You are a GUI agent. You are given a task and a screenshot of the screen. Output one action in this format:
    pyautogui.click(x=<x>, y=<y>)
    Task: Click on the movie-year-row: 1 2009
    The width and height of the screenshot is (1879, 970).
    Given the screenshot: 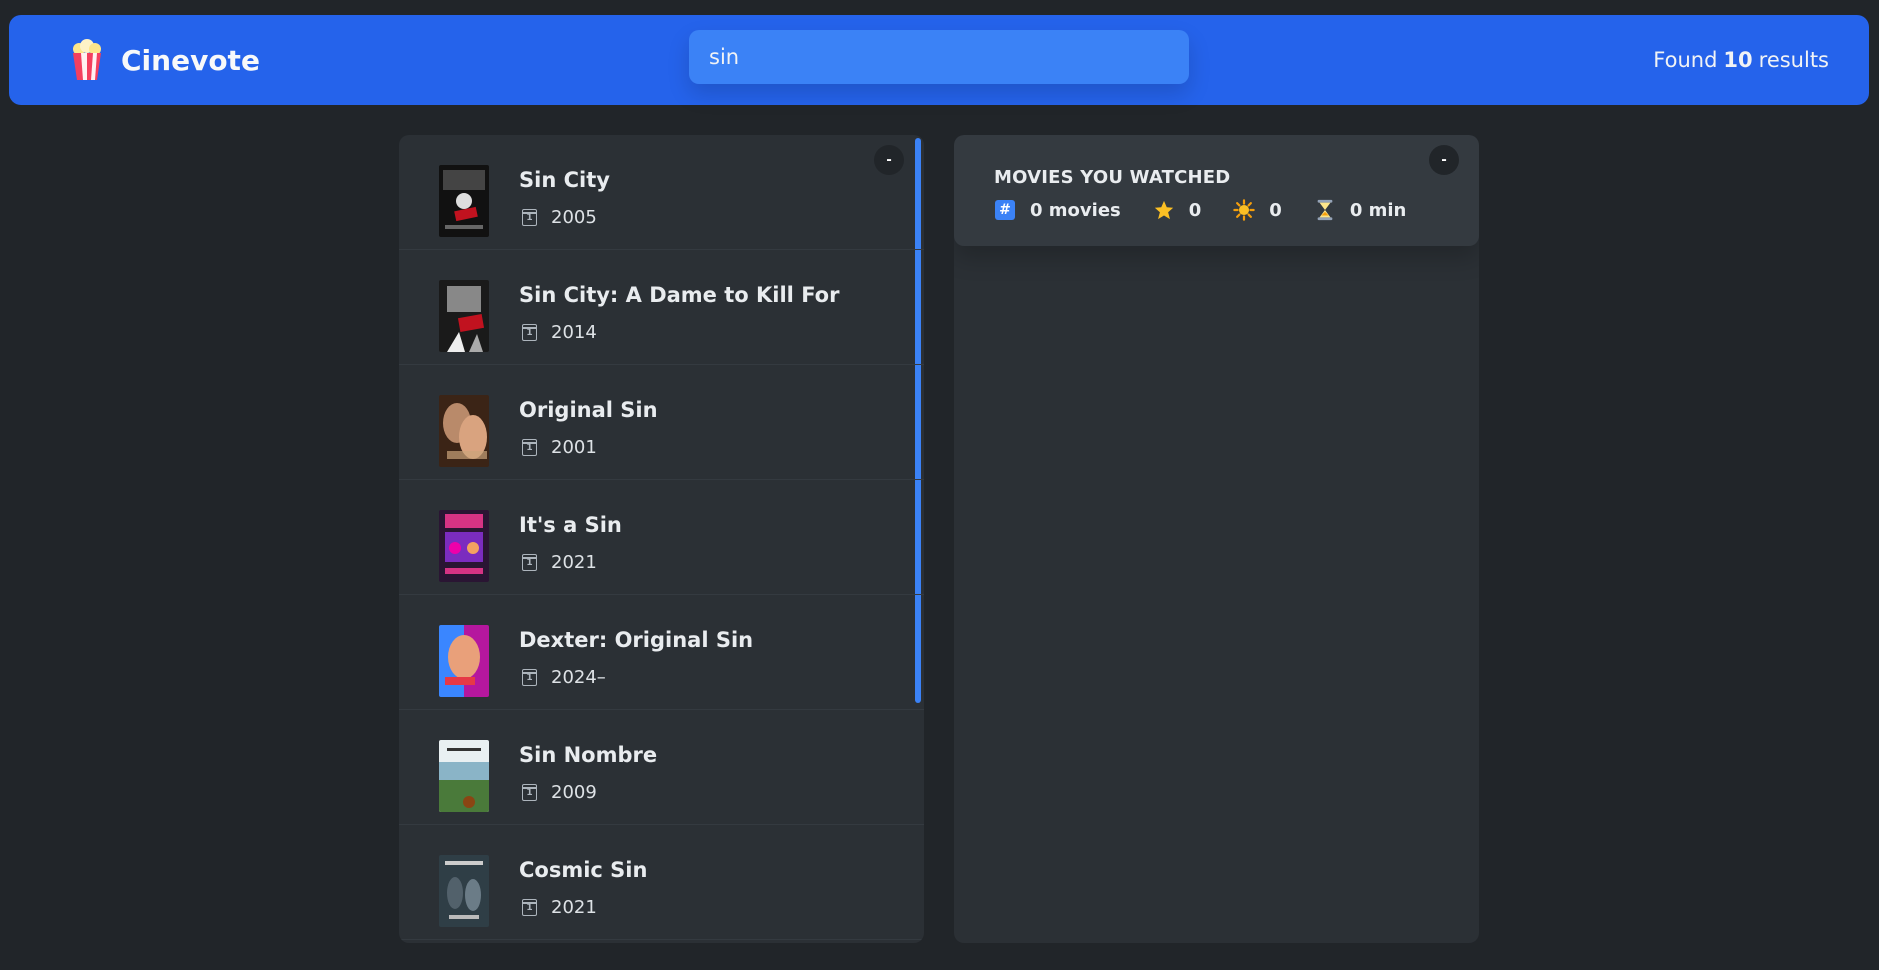 What is the action you would take?
    pyautogui.click(x=558, y=792)
    